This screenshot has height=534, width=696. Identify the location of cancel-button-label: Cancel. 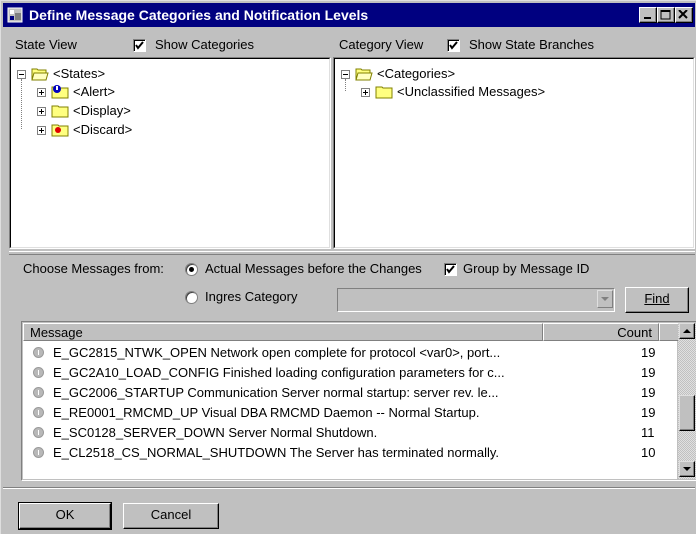
(171, 514).